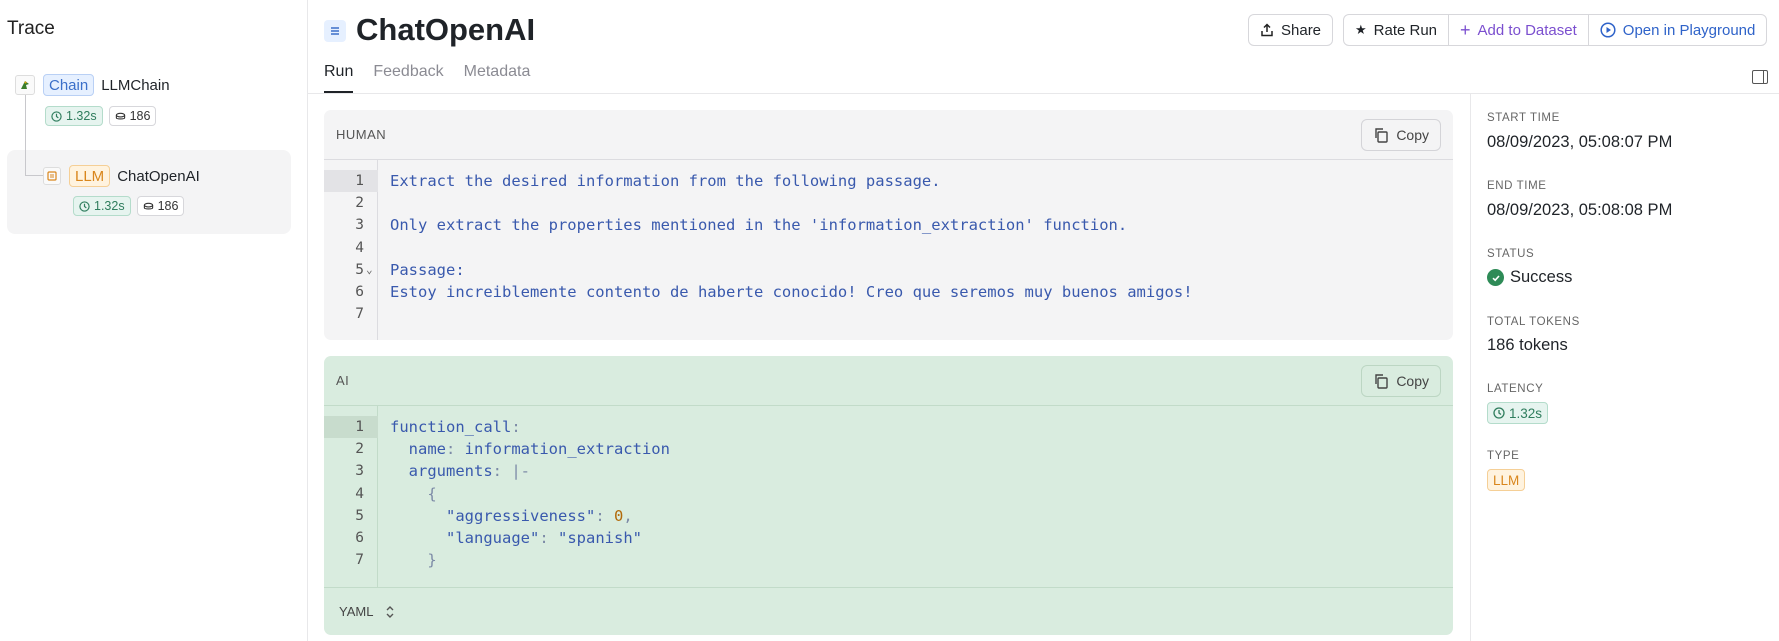 This screenshot has width=1779, height=641. I want to click on share-icon, so click(1267, 30).